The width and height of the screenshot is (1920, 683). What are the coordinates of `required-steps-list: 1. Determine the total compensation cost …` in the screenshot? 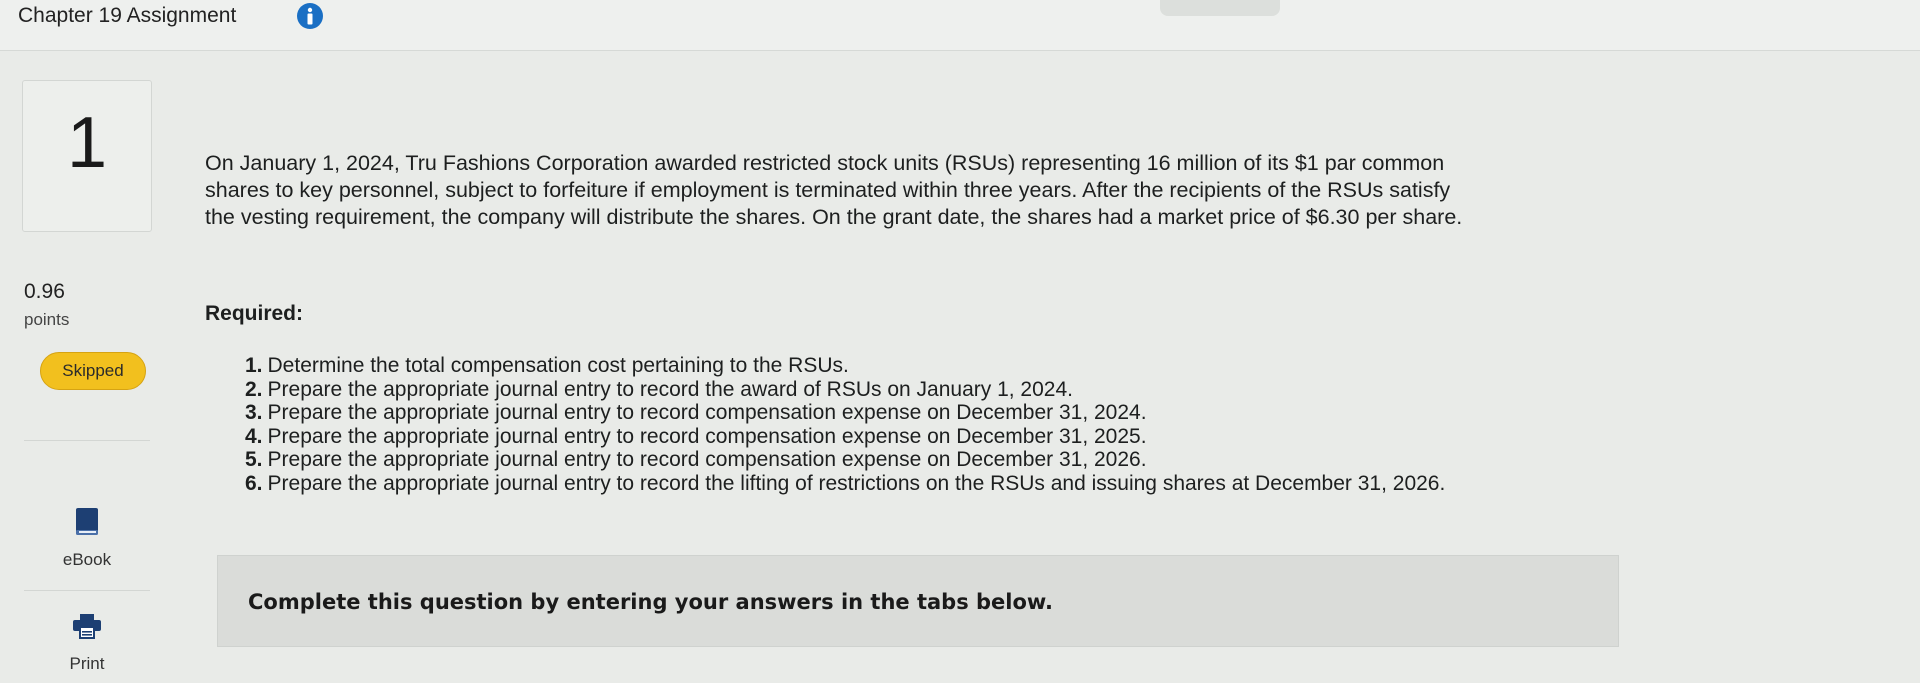 It's located at (845, 425).